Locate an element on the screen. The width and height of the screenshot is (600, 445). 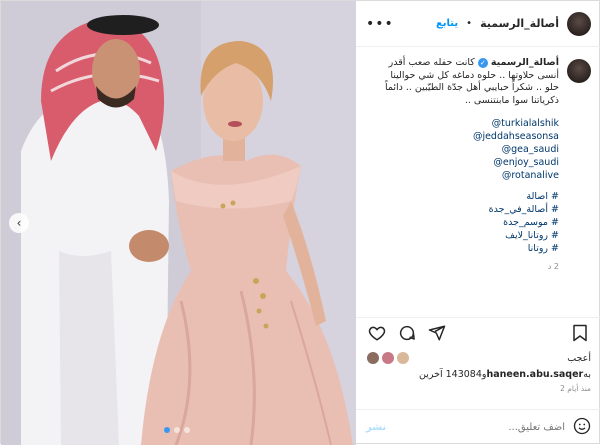
caption-line: ذكرياتنا سوا مابنتنسى .. is located at coordinates (511, 100).